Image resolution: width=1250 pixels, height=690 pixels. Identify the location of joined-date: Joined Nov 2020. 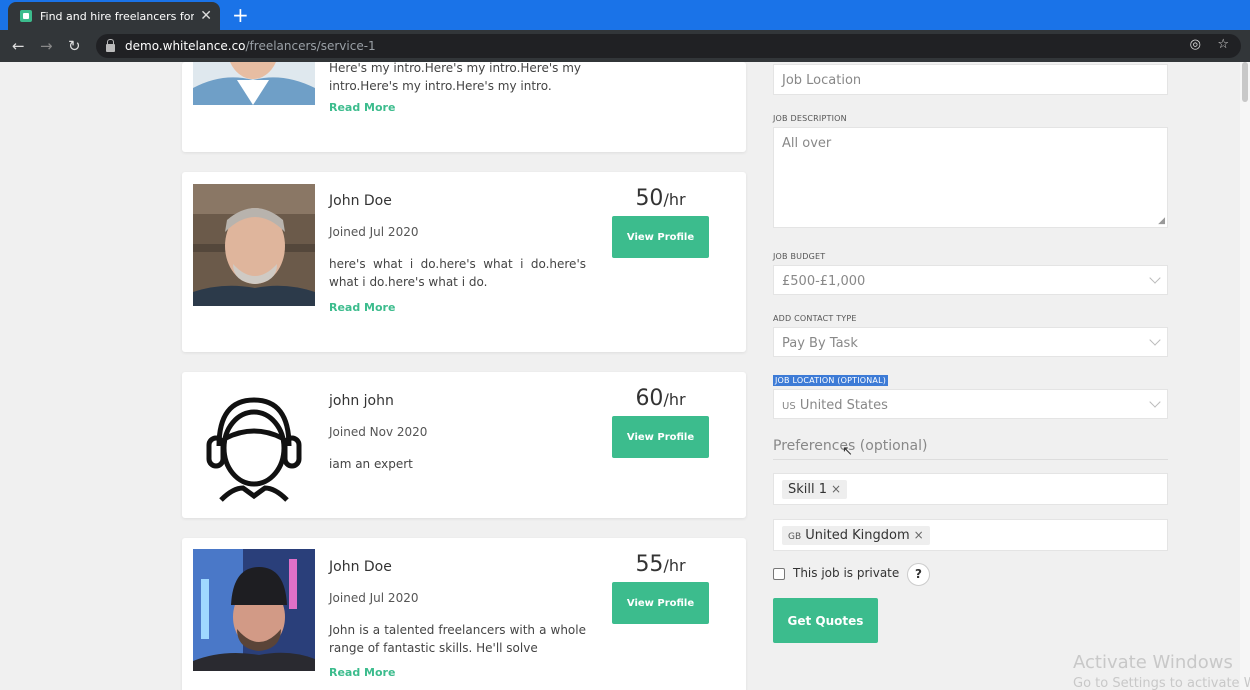
(378, 432).